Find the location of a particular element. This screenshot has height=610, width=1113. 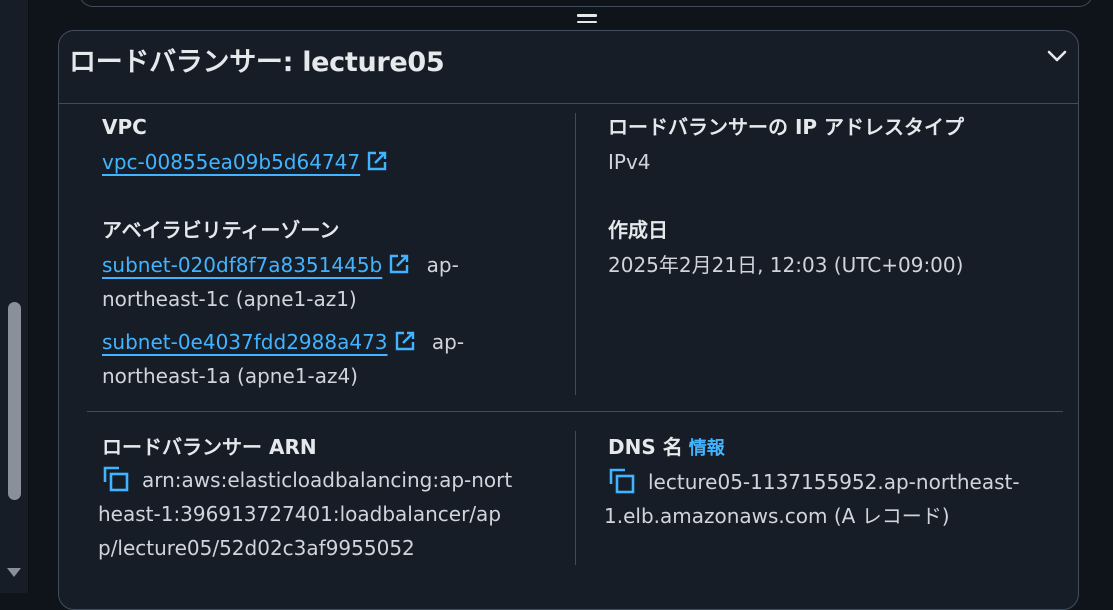

created-date-value: 2025年2月21日, 12:03 (UTC+09:00) is located at coordinates (786, 265).